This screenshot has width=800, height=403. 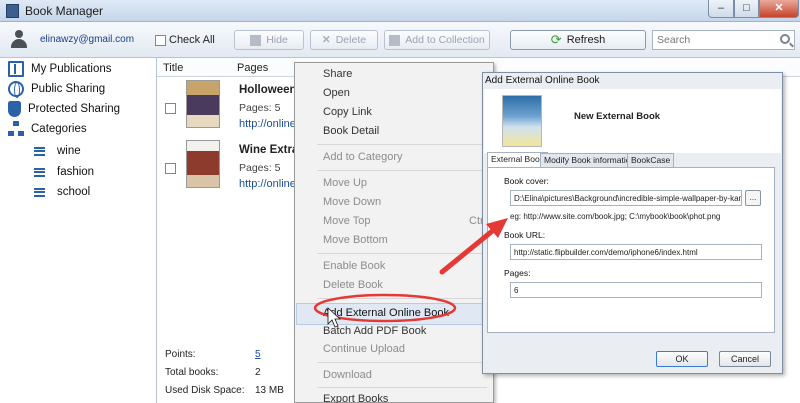 I want to click on menu-item-delete-book: Delete Book, so click(x=353, y=285).